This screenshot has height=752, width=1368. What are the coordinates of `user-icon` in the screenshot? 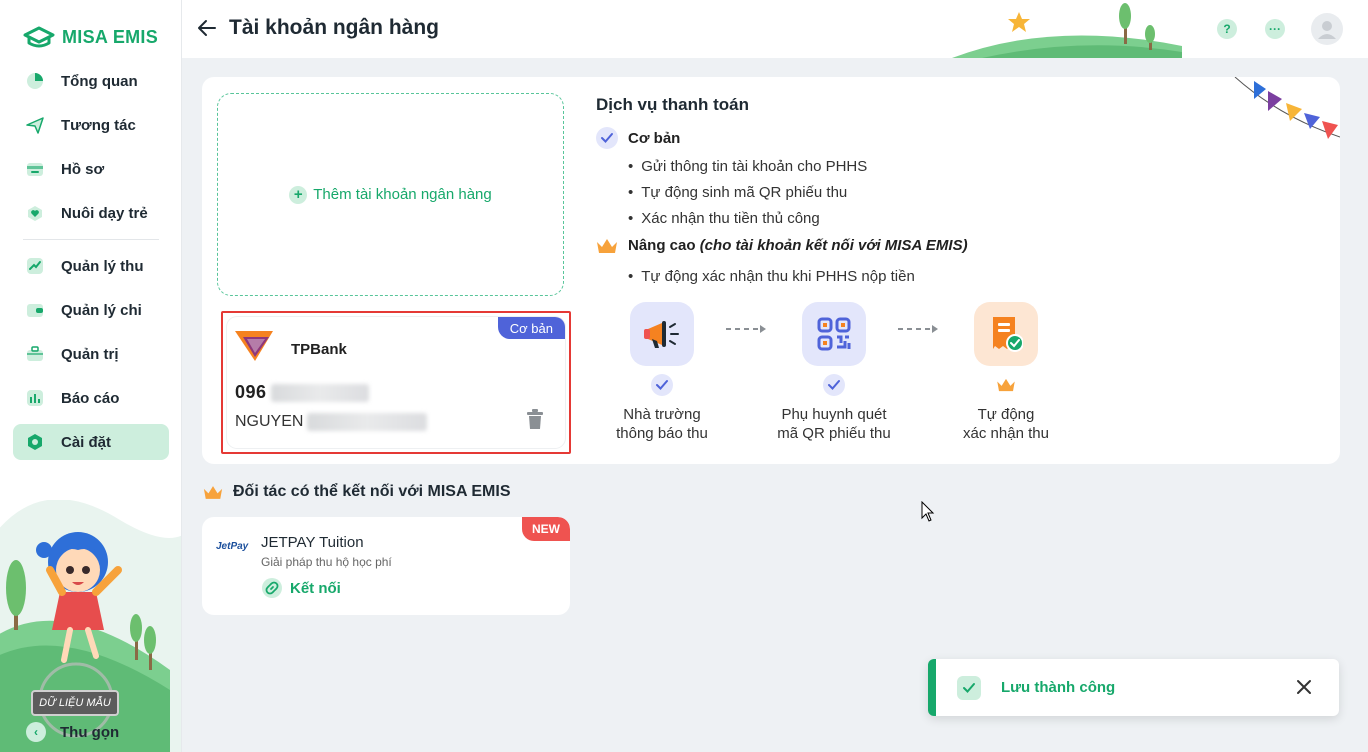 It's located at (1327, 30).